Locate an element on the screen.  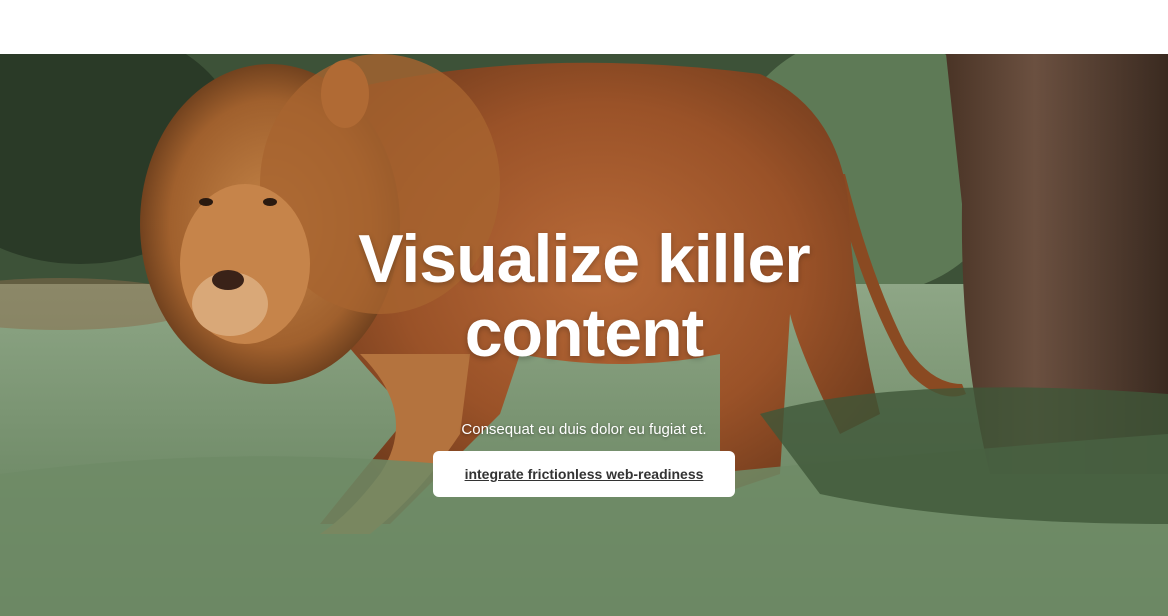
hero-headline-line2: content is located at coordinates (584, 333).